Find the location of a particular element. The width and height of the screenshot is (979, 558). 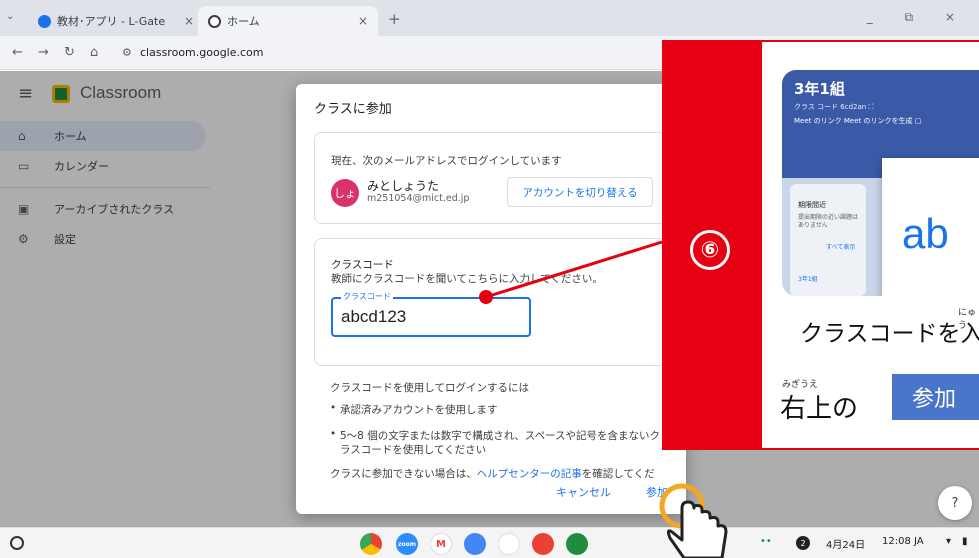

code-zoom-card: ab is located at coordinates (930, 227).